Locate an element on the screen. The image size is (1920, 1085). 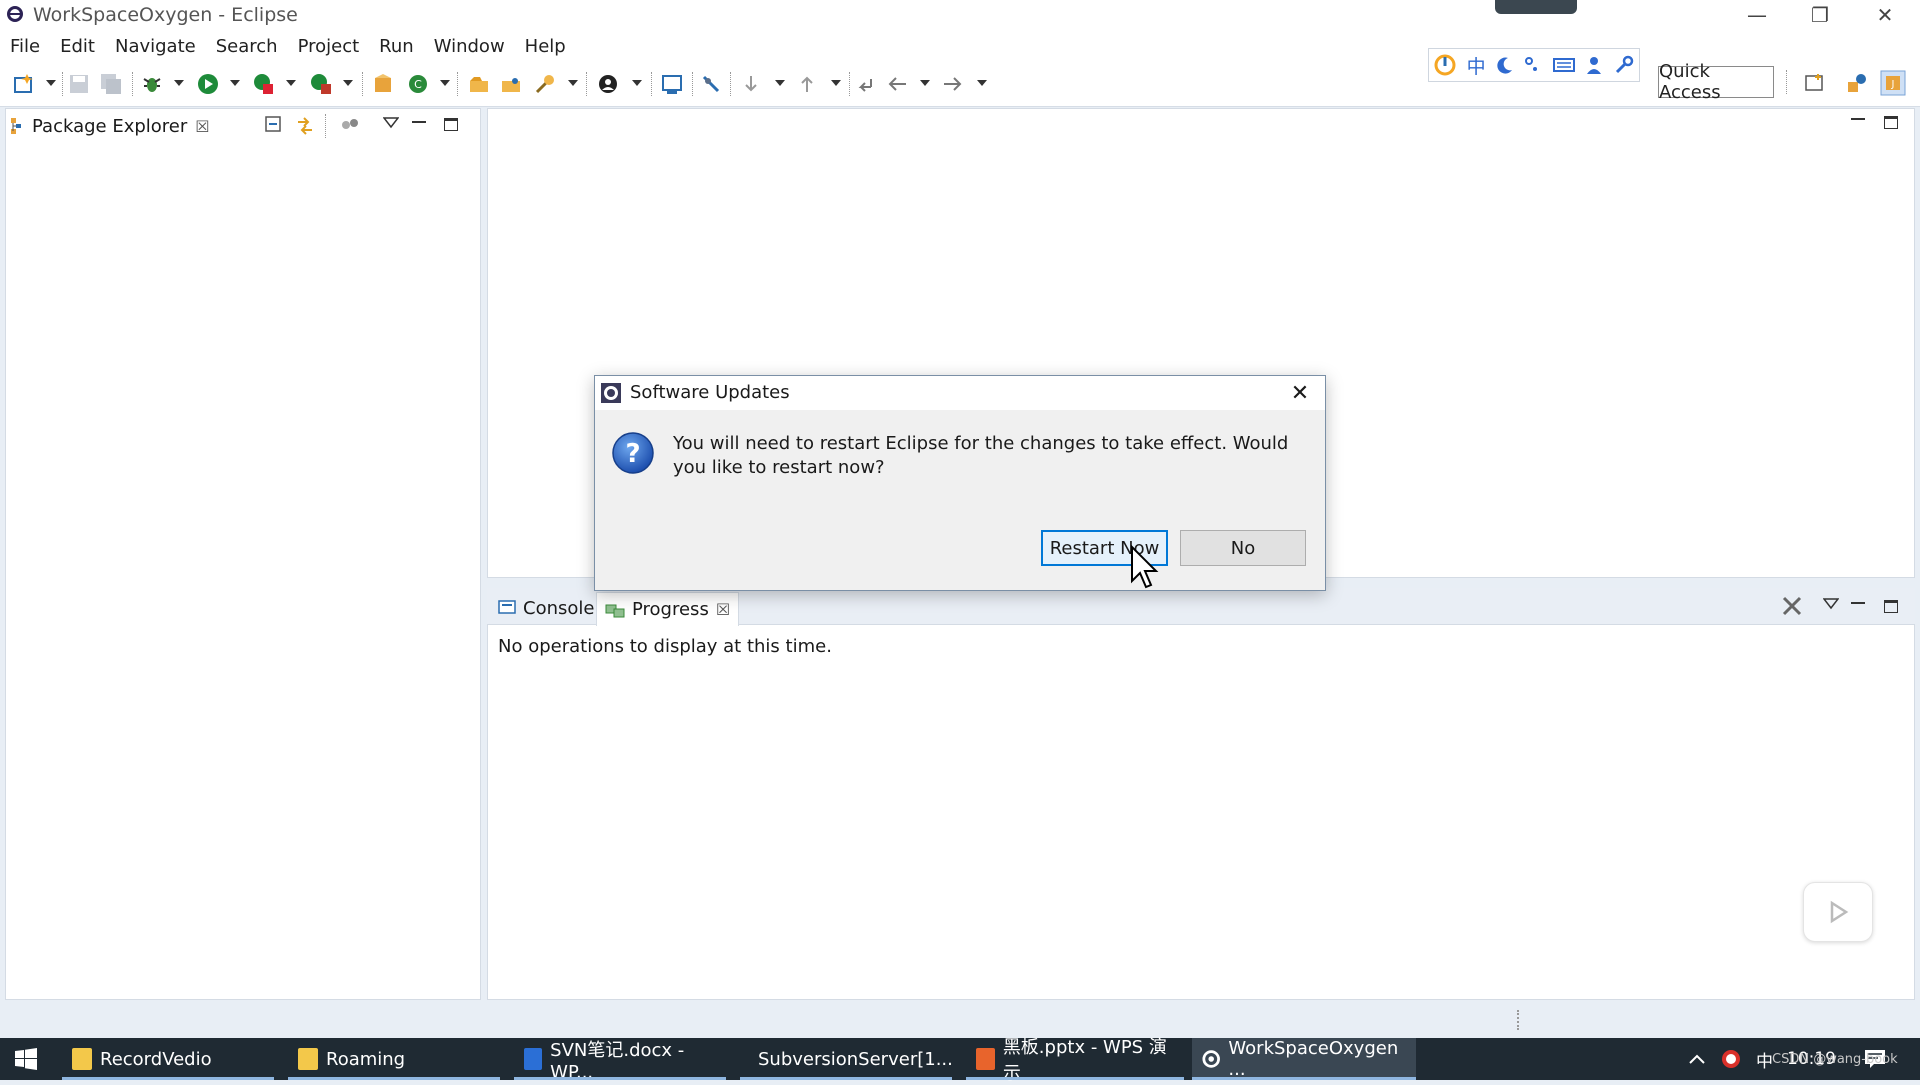
menu-edit: Edit is located at coordinates (77, 46).